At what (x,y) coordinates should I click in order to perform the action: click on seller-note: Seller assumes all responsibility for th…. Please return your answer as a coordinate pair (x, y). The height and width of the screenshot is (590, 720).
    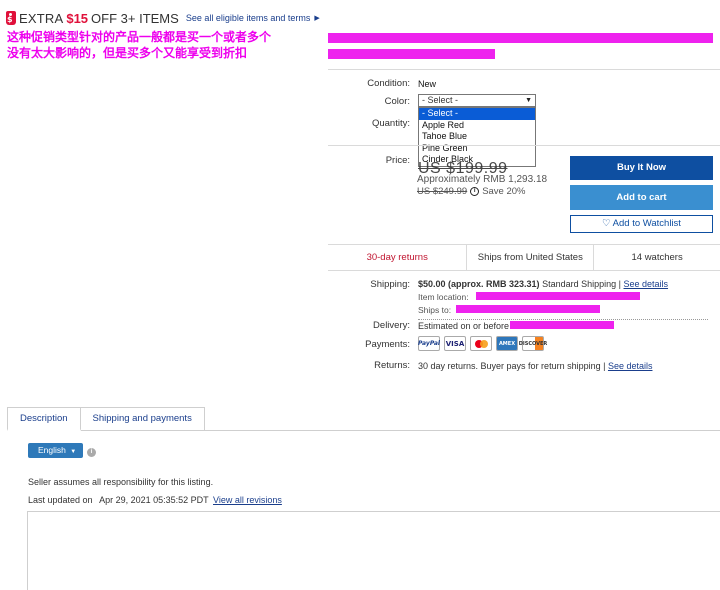
    Looking at the image, I should click on (121, 482).